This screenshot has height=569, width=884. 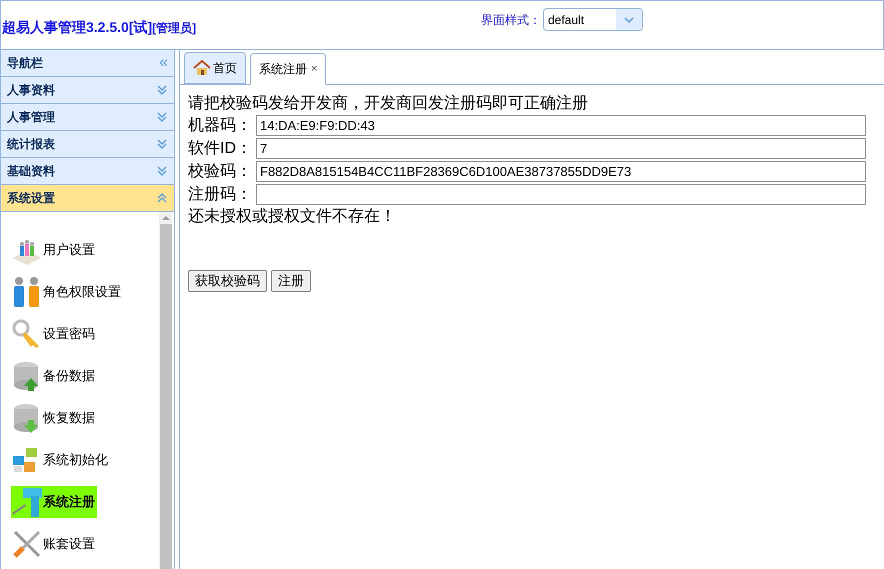 What do you see at coordinates (87, 144) in the screenshot?
I see `accordion-header: 统计报表` at bounding box center [87, 144].